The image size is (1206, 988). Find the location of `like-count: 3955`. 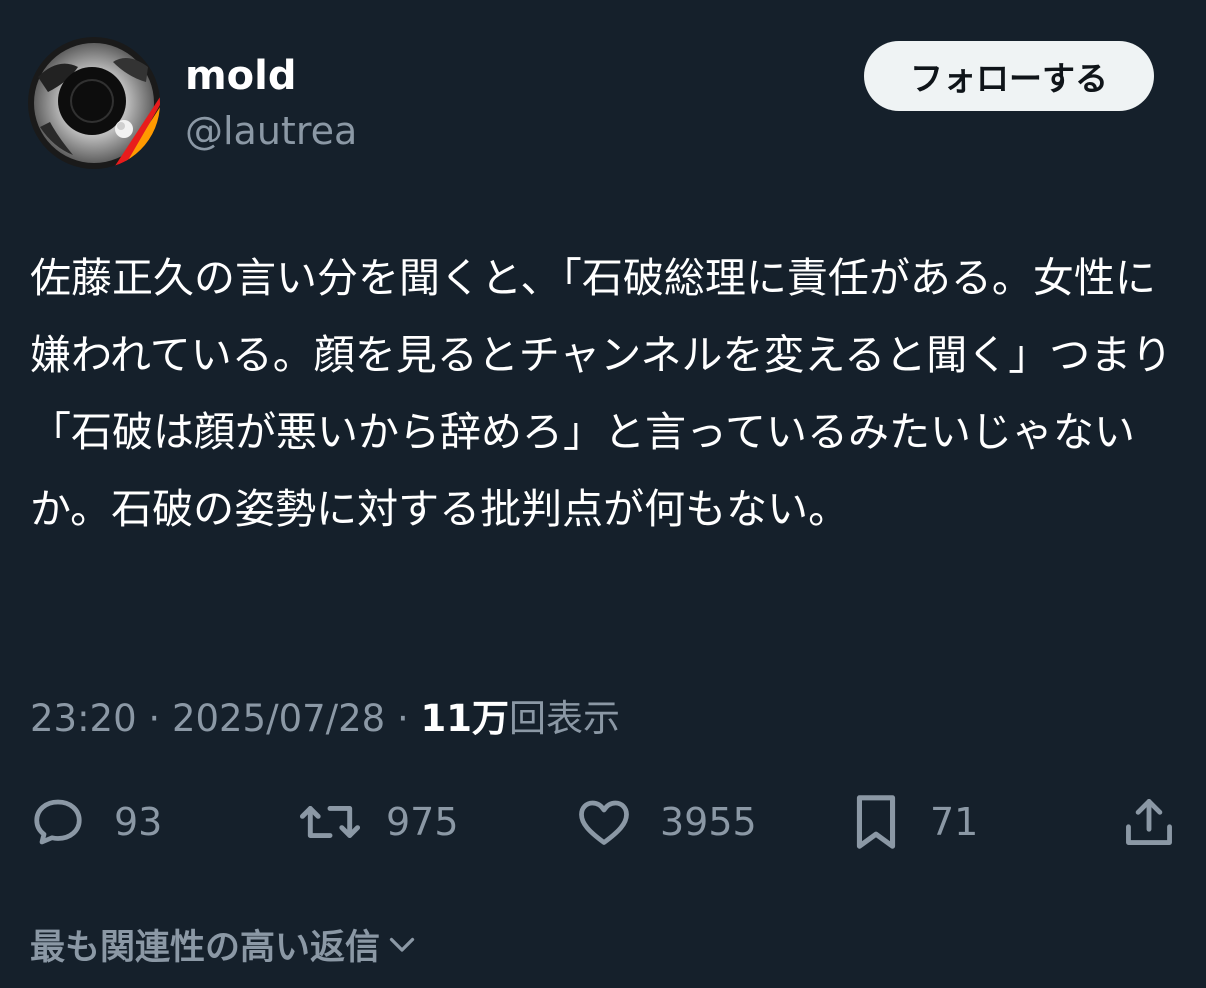

like-count: 3955 is located at coordinates (708, 822).